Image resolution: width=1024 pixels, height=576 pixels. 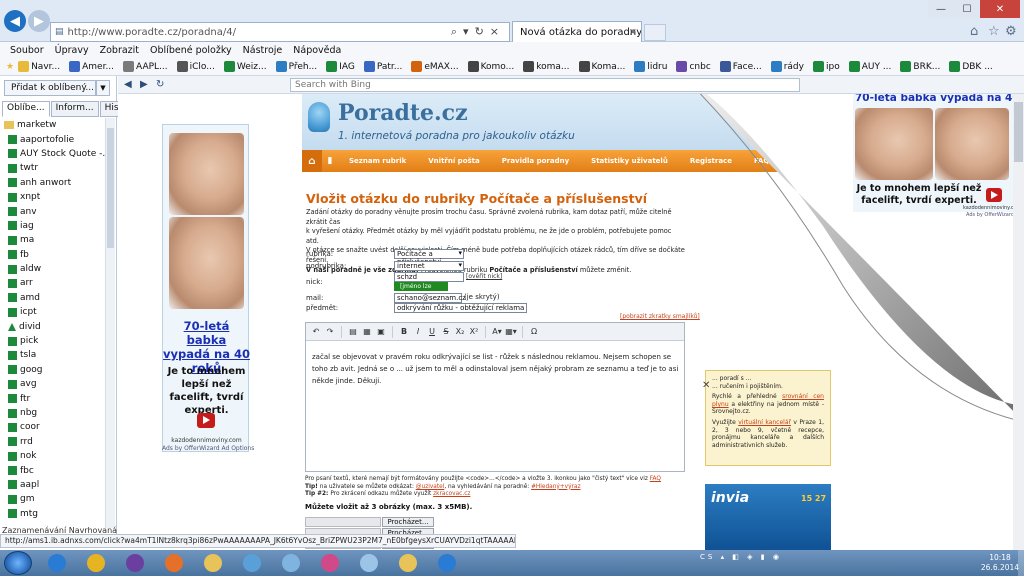 What do you see at coordinates (967, 9) in the screenshot?
I see `window-maximize-button: ☐` at bounding box center [967, 9].